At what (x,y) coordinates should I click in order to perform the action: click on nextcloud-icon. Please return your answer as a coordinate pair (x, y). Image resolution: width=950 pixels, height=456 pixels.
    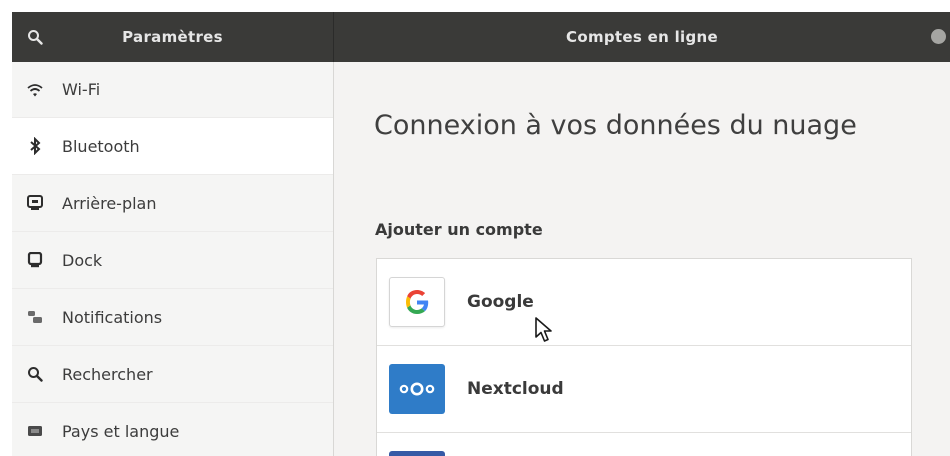
    Looking at the image, I should click on (417, 389).